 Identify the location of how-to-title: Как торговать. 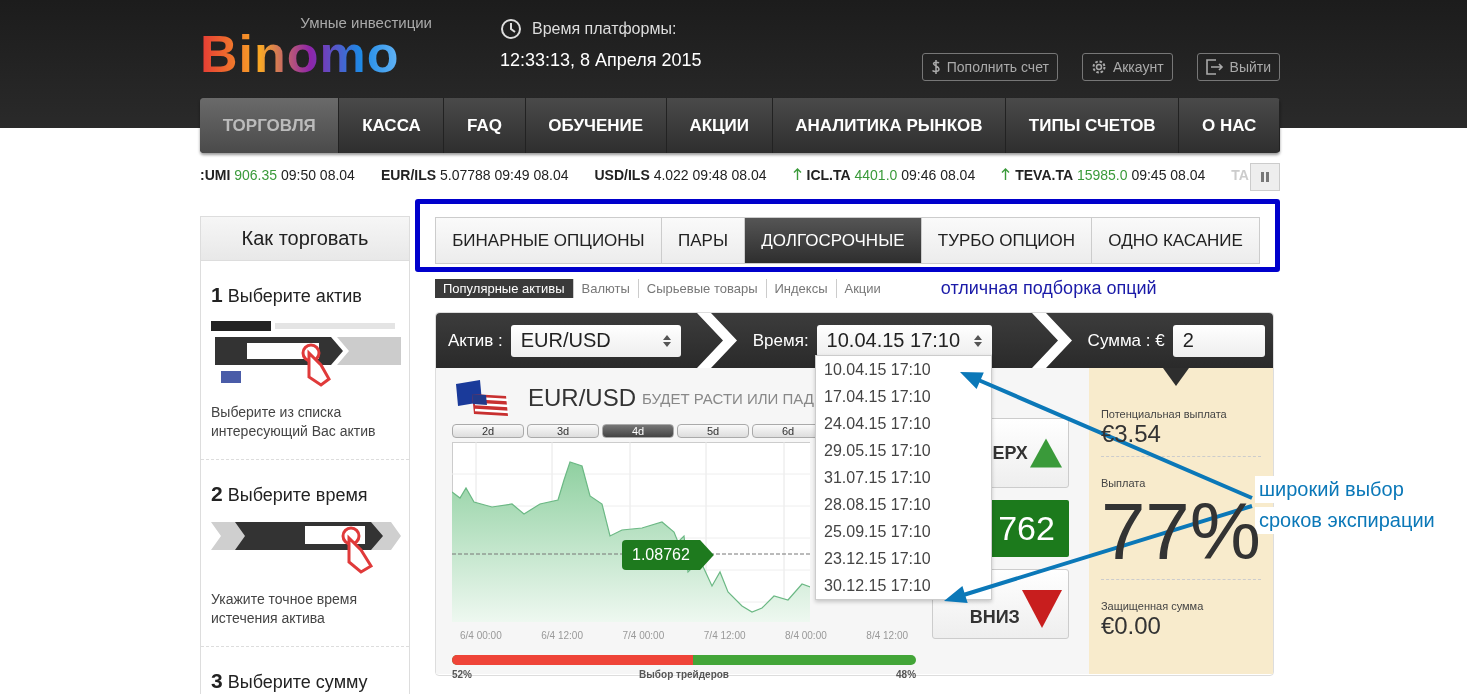
(305, 239).